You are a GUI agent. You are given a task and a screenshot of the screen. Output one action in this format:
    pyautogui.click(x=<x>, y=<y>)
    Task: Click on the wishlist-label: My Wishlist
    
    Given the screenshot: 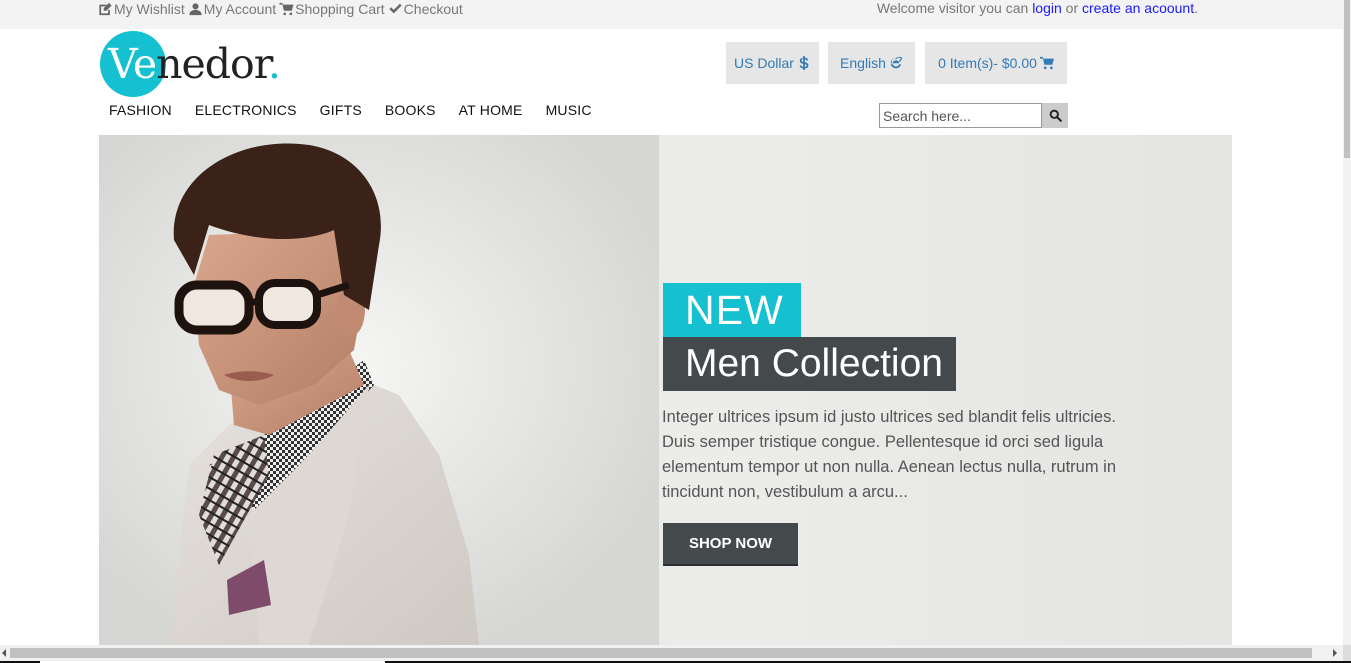 What is the action you would take?
    pyautogui.click(x=149, y=8)
    